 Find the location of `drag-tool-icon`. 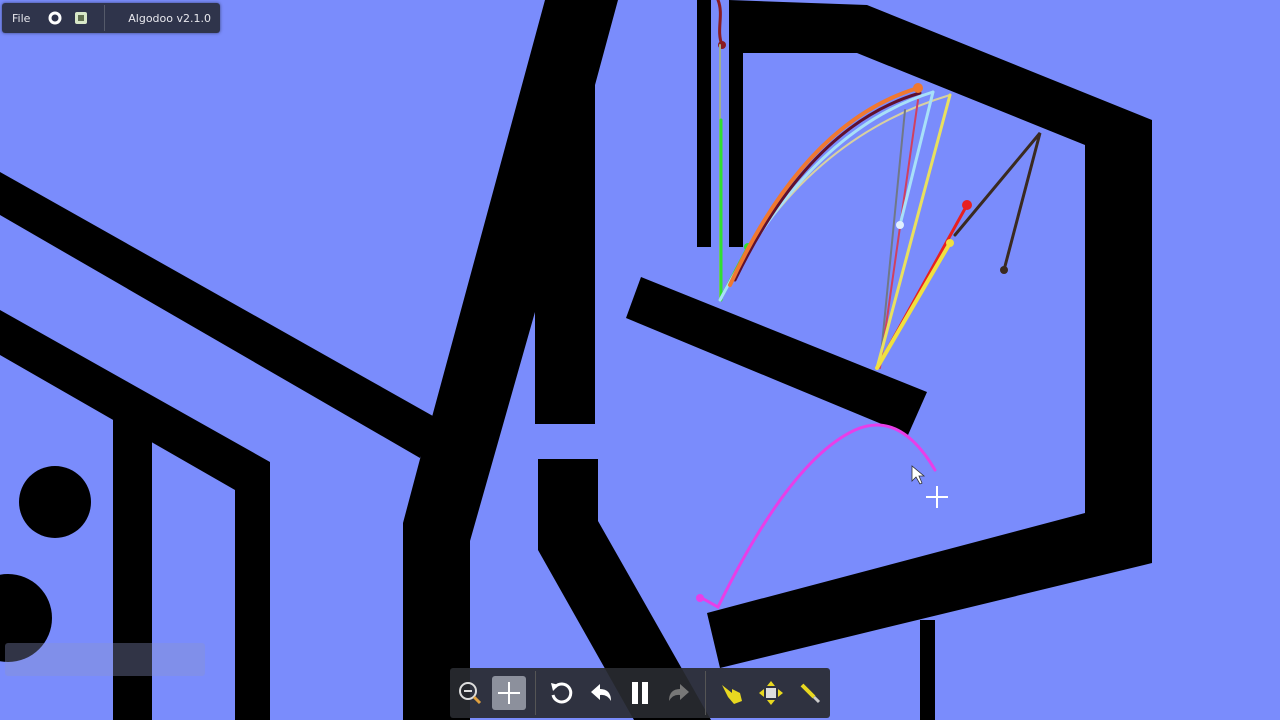

drag-tool-icon is located at coordinates (731, 694).